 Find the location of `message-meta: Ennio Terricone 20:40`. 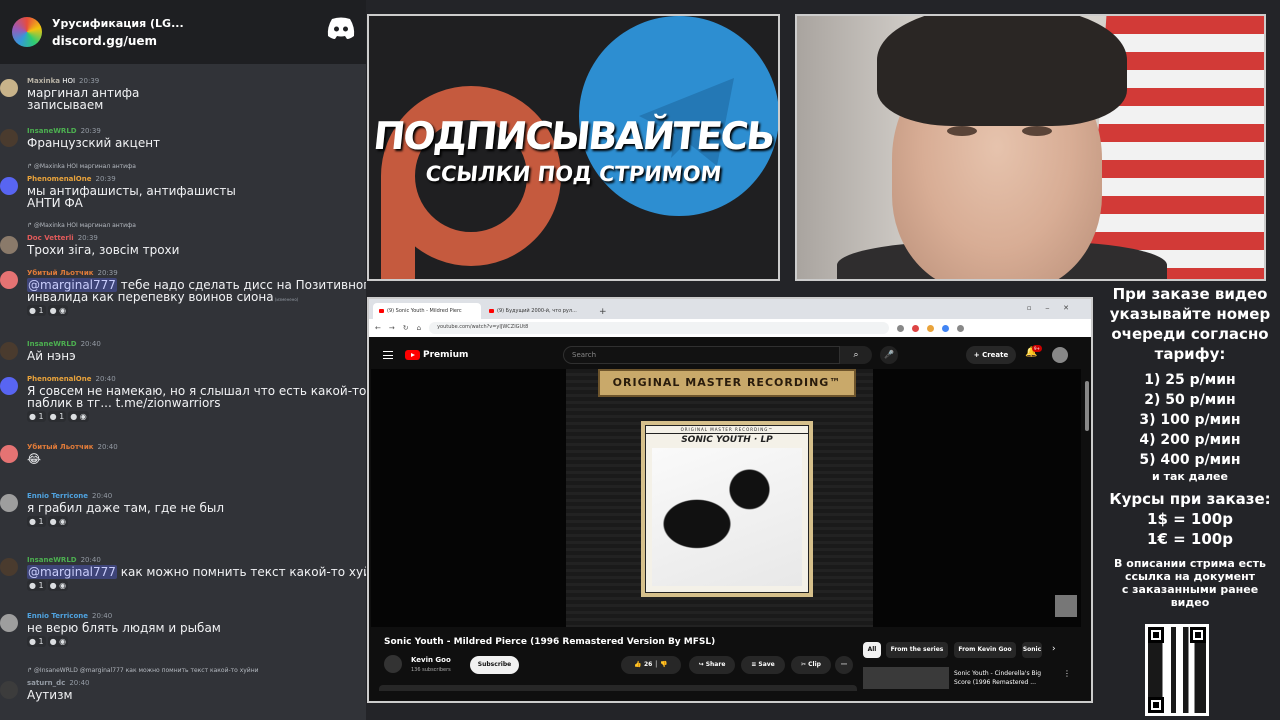

message-meta: Ennio Terricone 20:40 is located at coordinates (69, 616).